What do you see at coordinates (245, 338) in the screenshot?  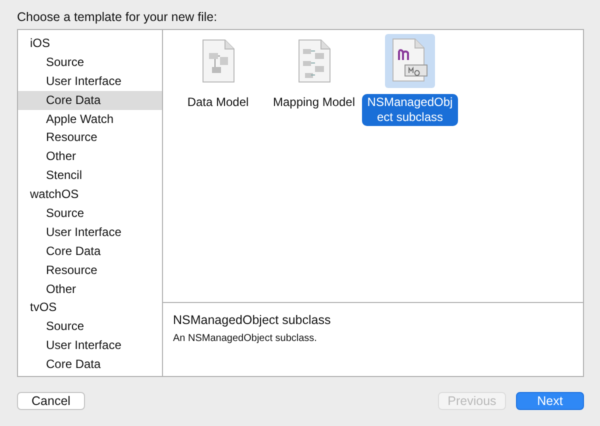 I see `template-description: An NSManagedObject subclass.` at bounding box center [245, 338].